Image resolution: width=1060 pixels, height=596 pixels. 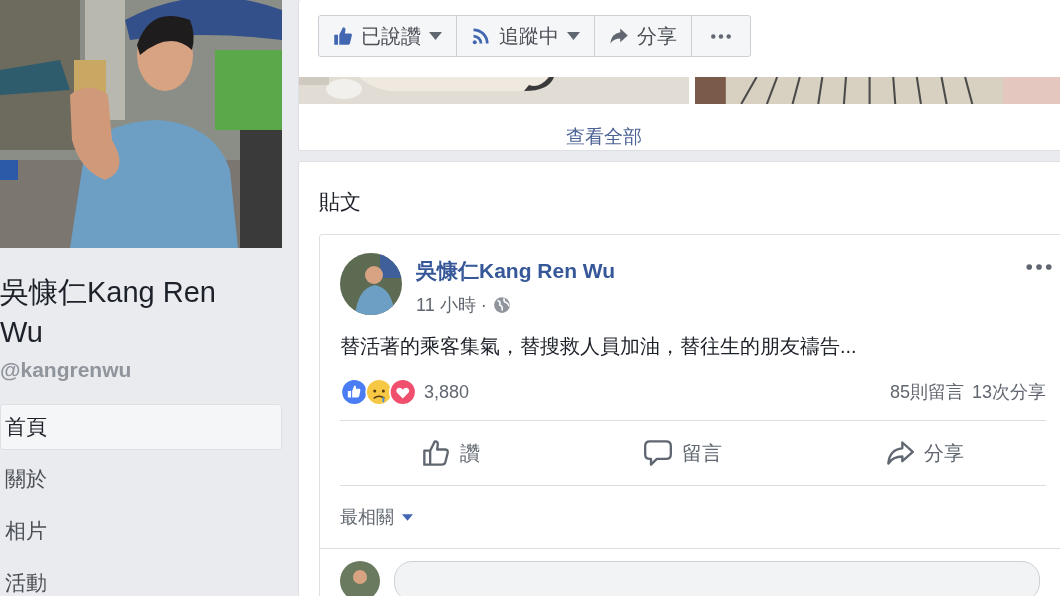 What do you see at coordinates (387, 36) in the screenshot?
I see `like-button: 已說讚` at bounding box center [387, 36].